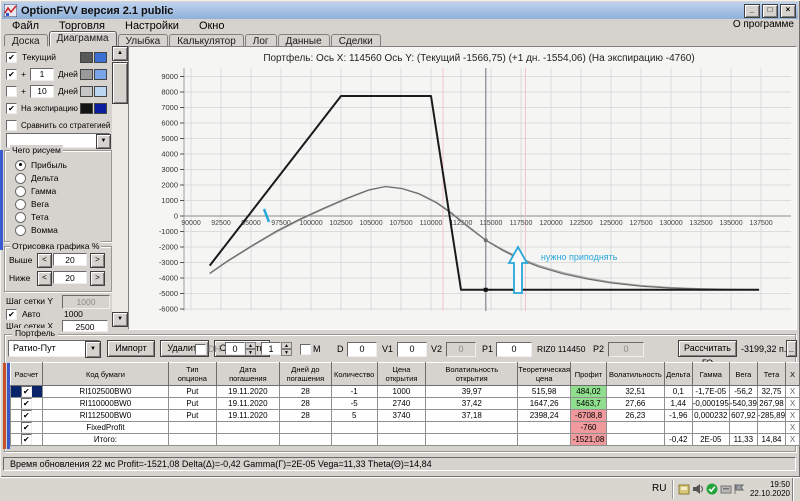  I want to click on m-checkbox, so click(305, 349).